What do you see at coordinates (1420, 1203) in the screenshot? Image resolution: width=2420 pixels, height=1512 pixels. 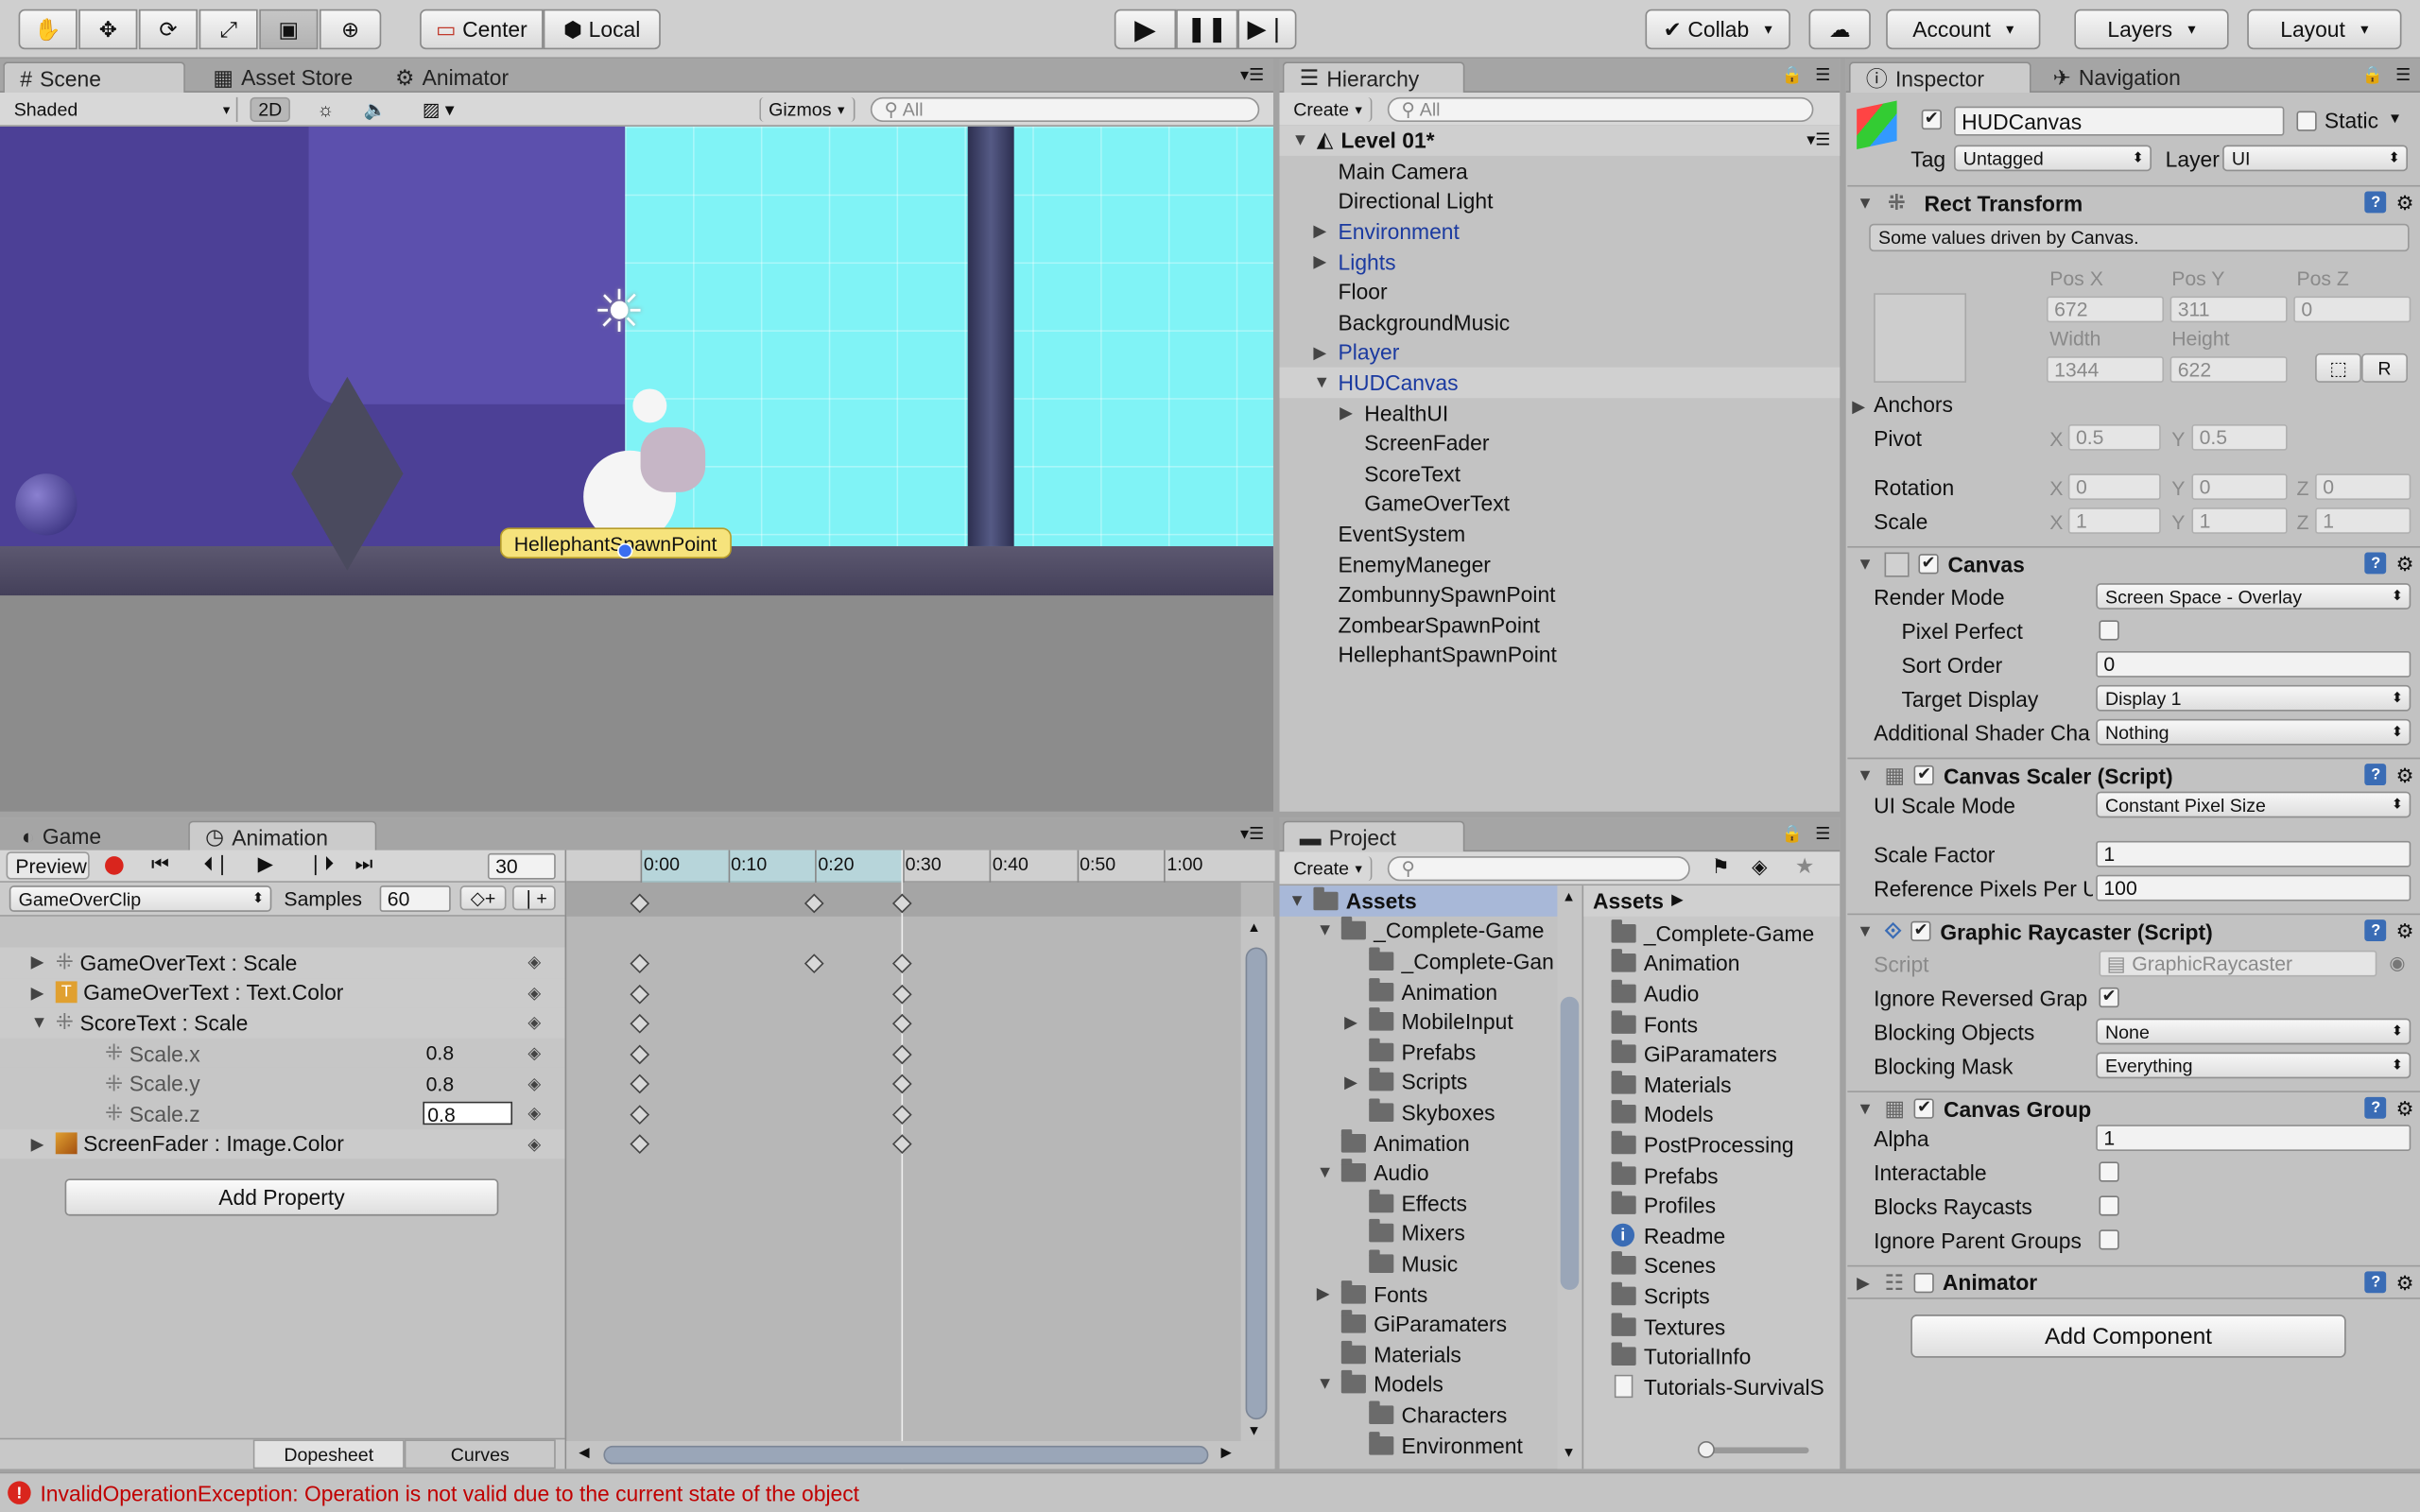 I see `project-folder-item: Effects` at bounding box center [1420, 1203].